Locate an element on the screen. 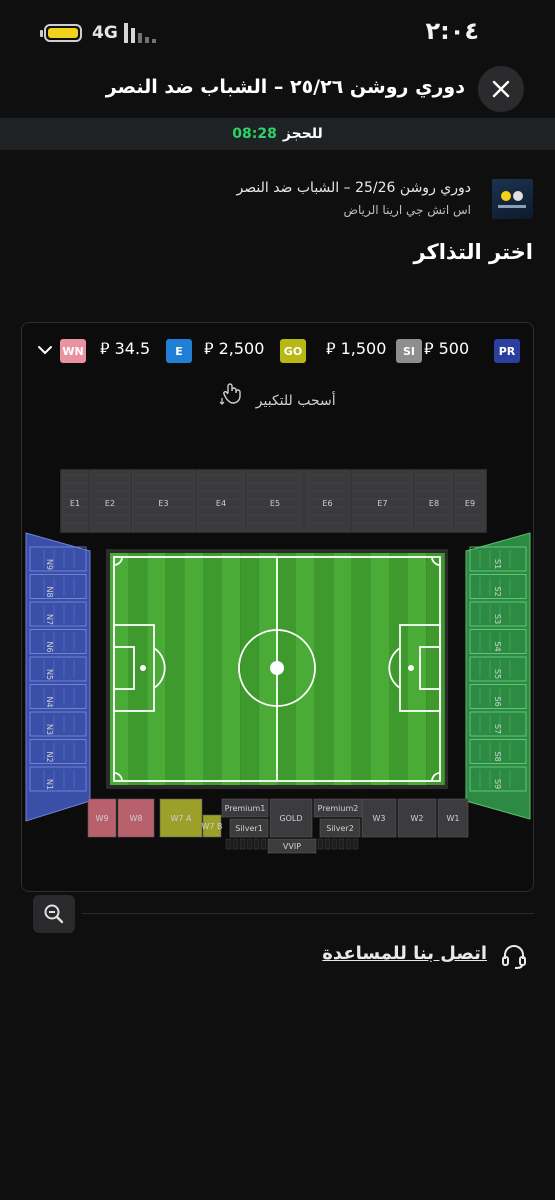 This screenshot has width=555, height=1200. section-label: VVIP is located at coordinates (292, 846).